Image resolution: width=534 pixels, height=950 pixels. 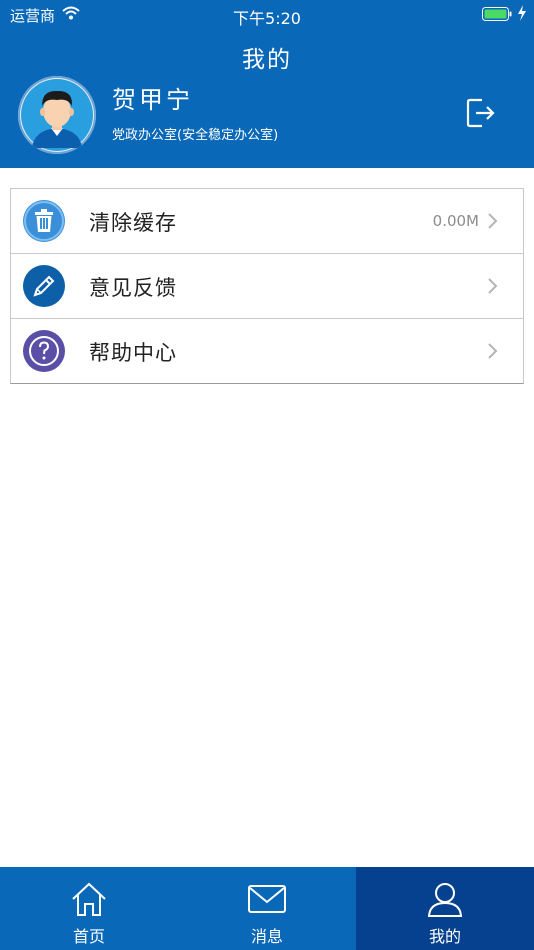 I want to click on tab-messages: 消息, so click(x=267, y=908).